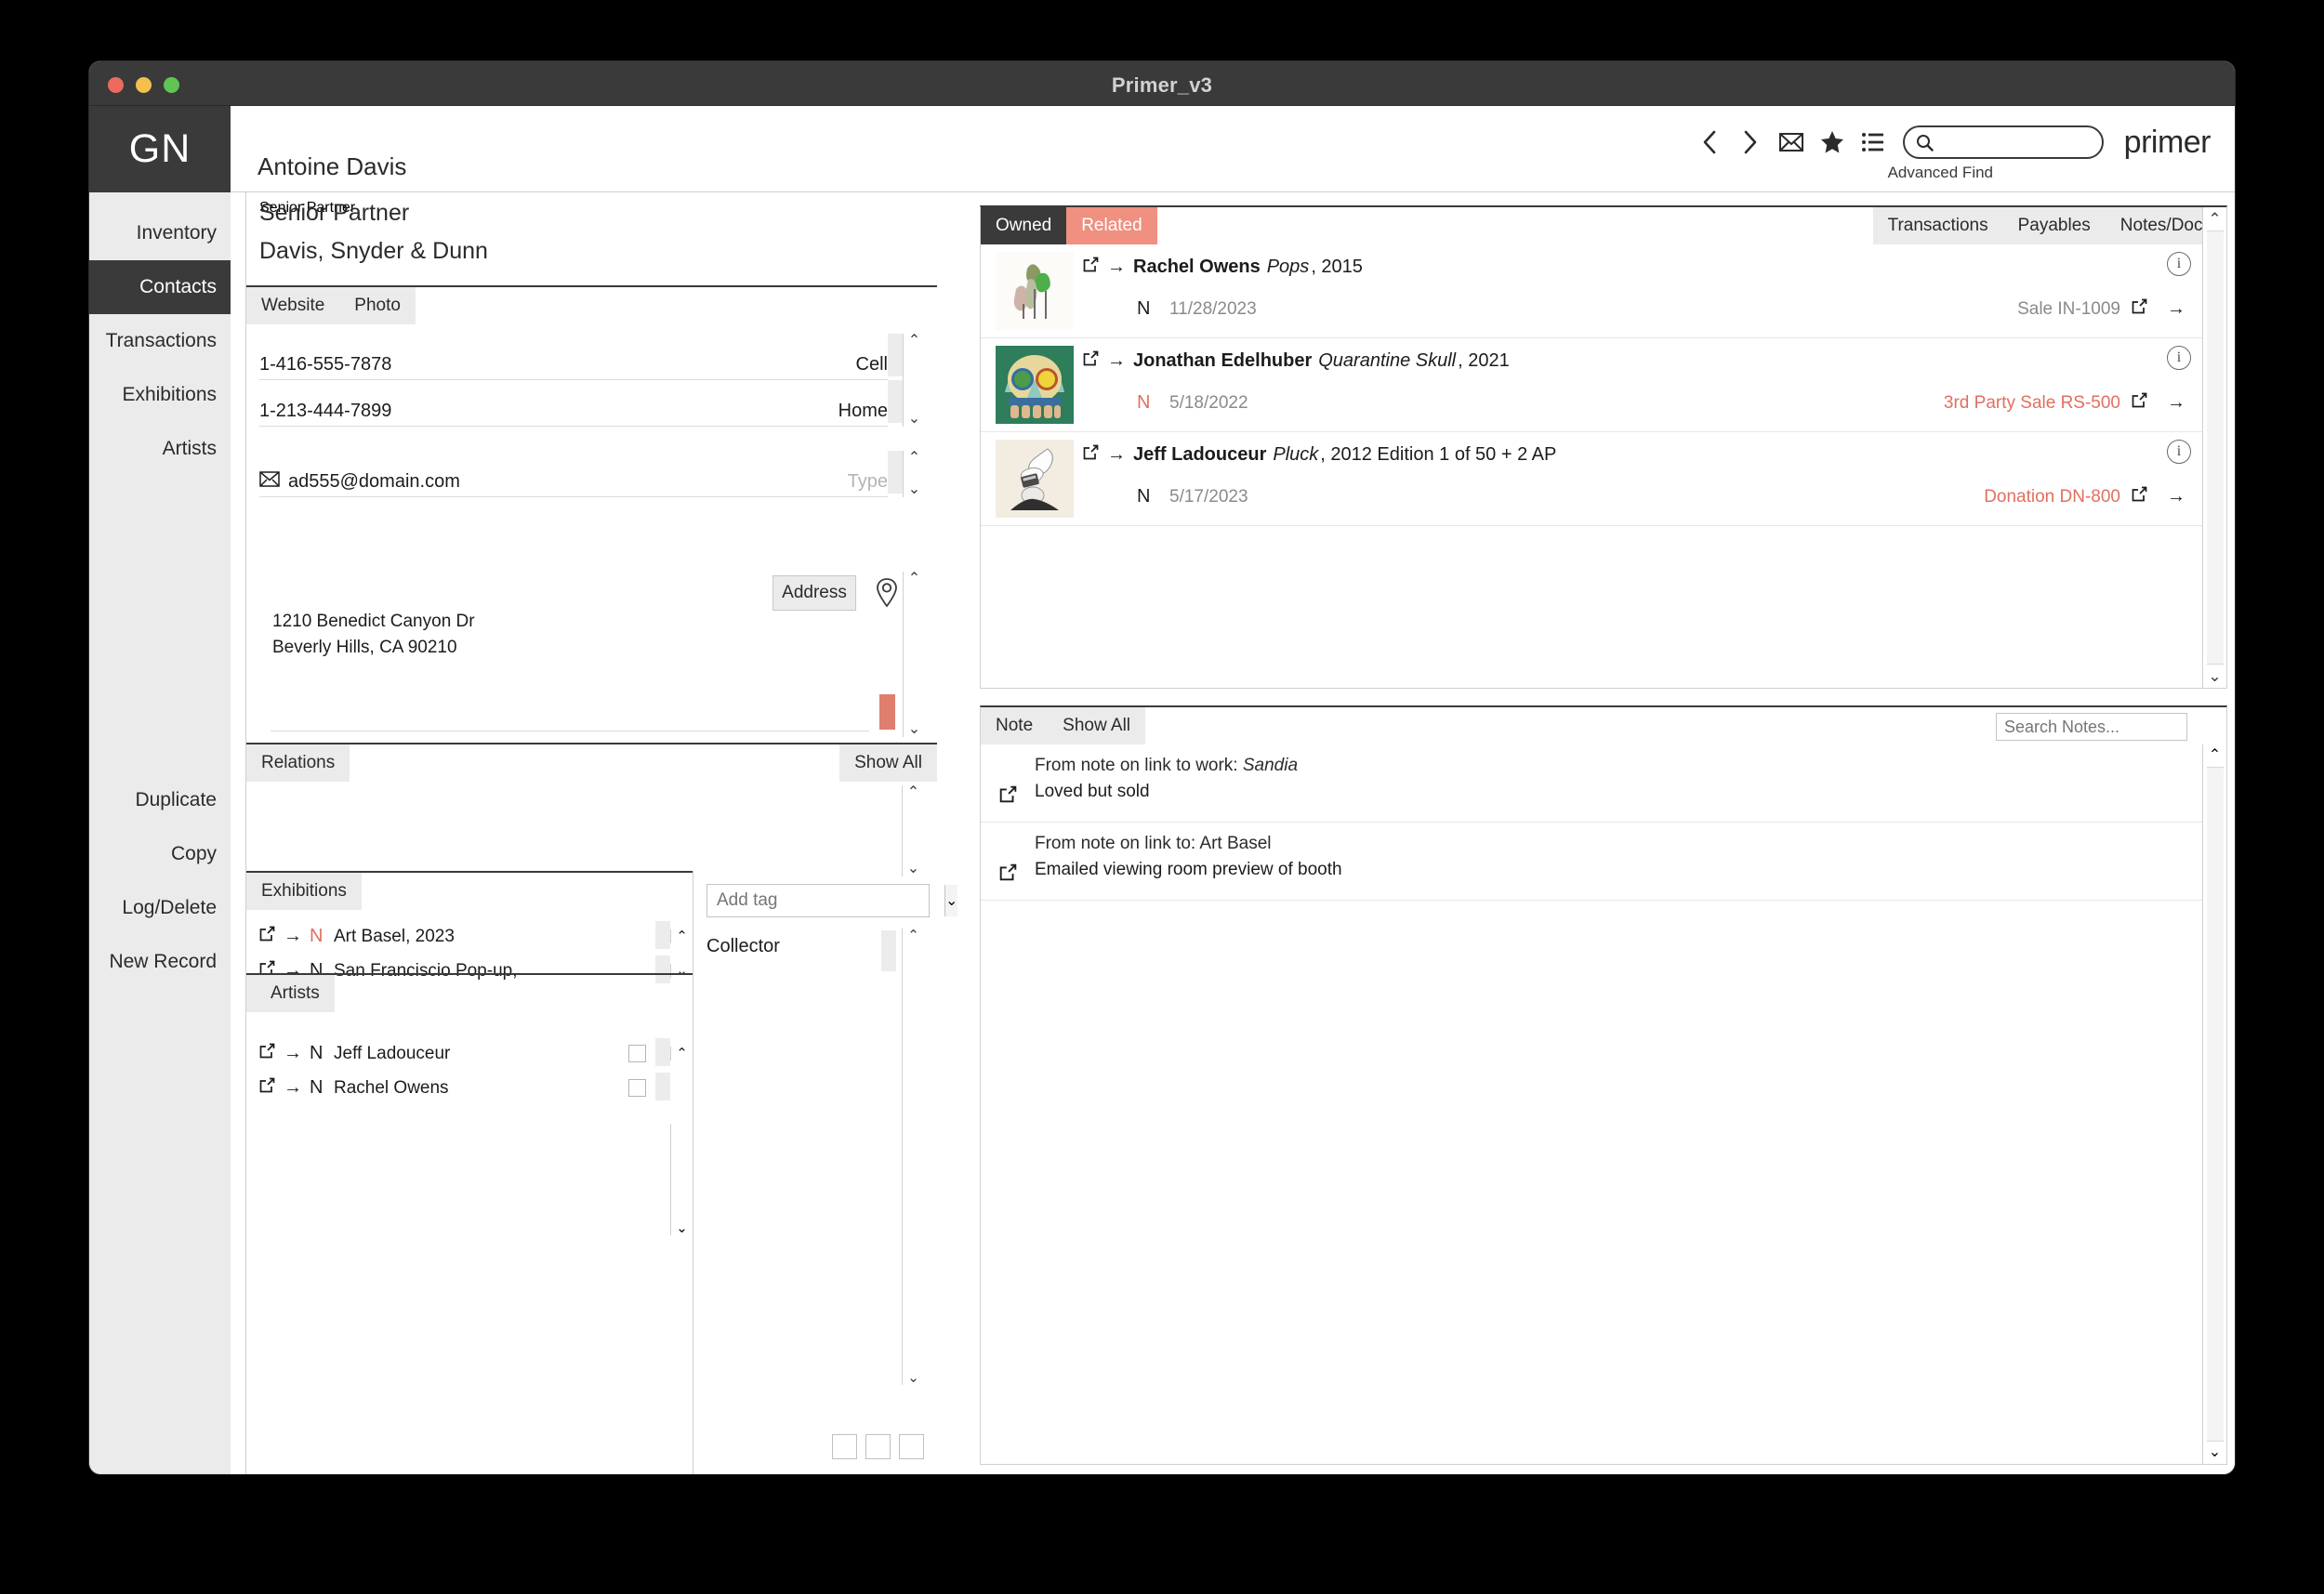 This screenshot has height=1594, width=2324. What do you see at coordinates (814, 593) in the screenshot?
I see `address-button: Address` at bounding box center [814, 593].